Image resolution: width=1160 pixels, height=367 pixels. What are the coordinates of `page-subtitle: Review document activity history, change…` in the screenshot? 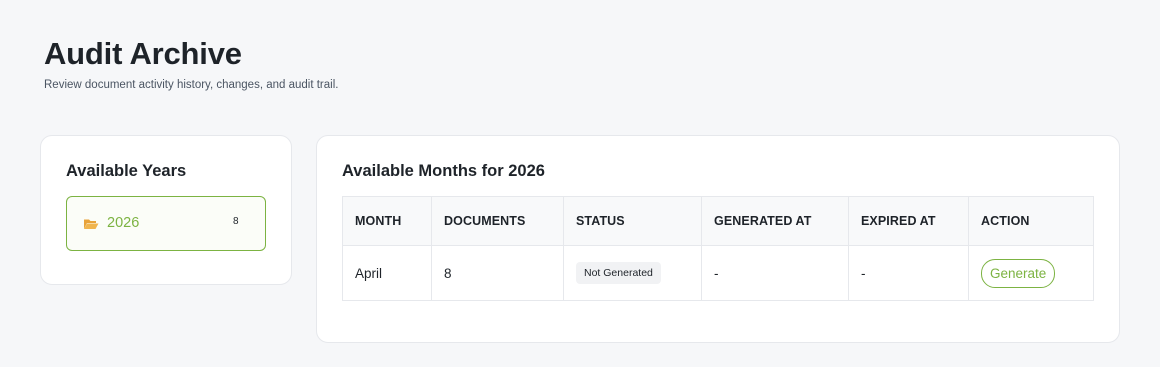 It's located at (191, 85).